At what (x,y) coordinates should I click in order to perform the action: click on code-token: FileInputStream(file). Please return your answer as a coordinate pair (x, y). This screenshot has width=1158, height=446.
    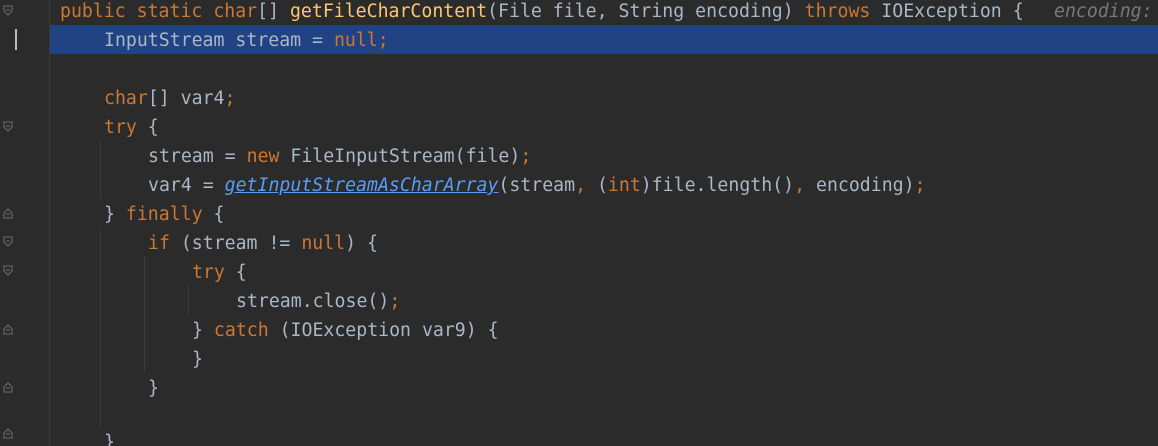
    Looking at the image, I should click on (400, 156).